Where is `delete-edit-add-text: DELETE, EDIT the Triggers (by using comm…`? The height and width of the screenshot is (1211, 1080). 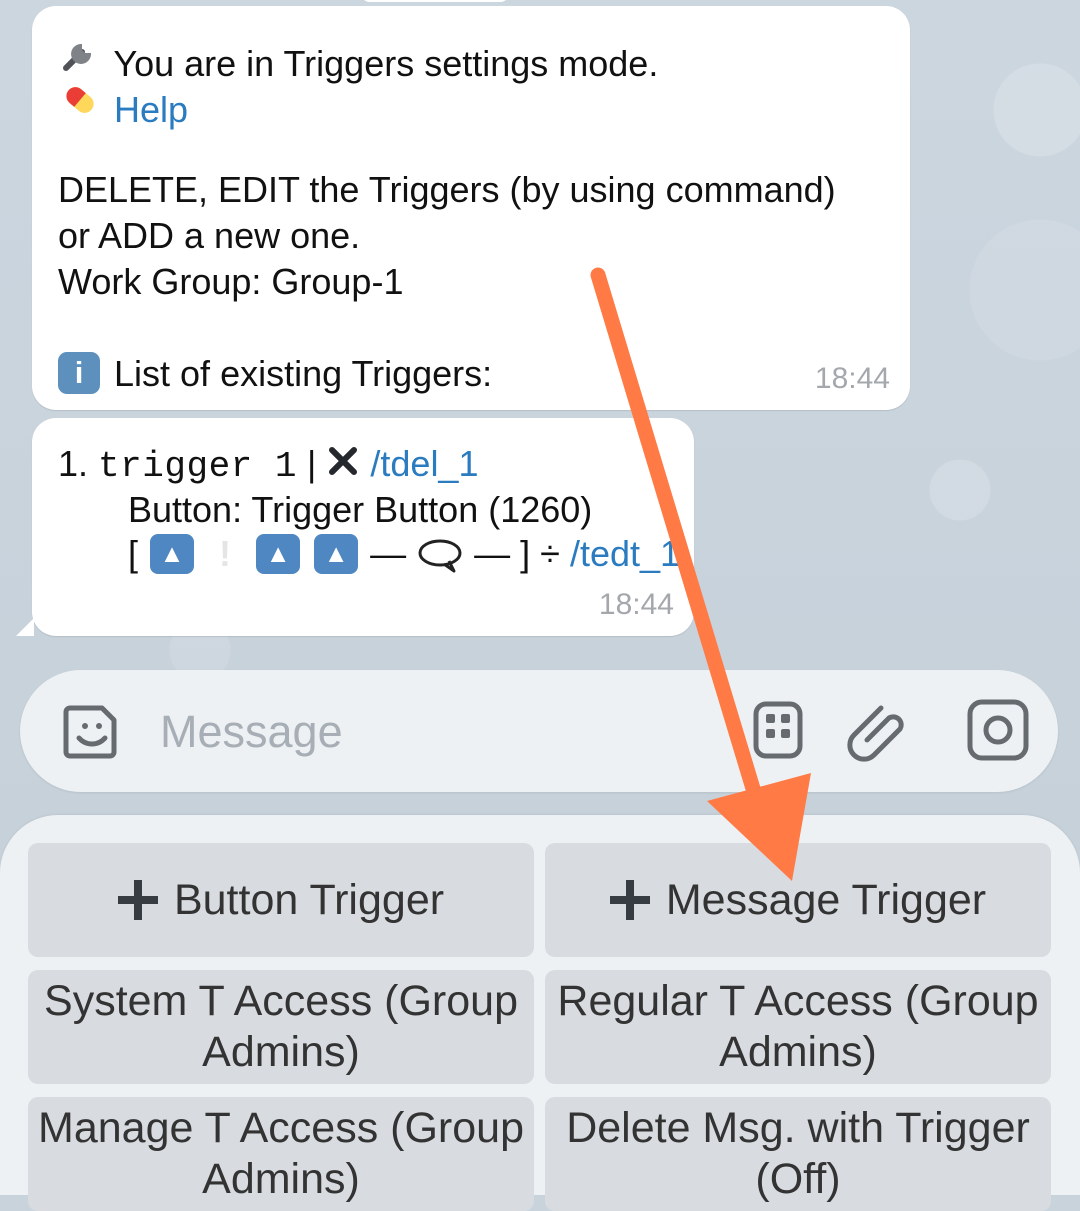
delete-edit-add-text: DELETE, EDIT the Triggers (by using comm… is located at coordinates (447, 189).